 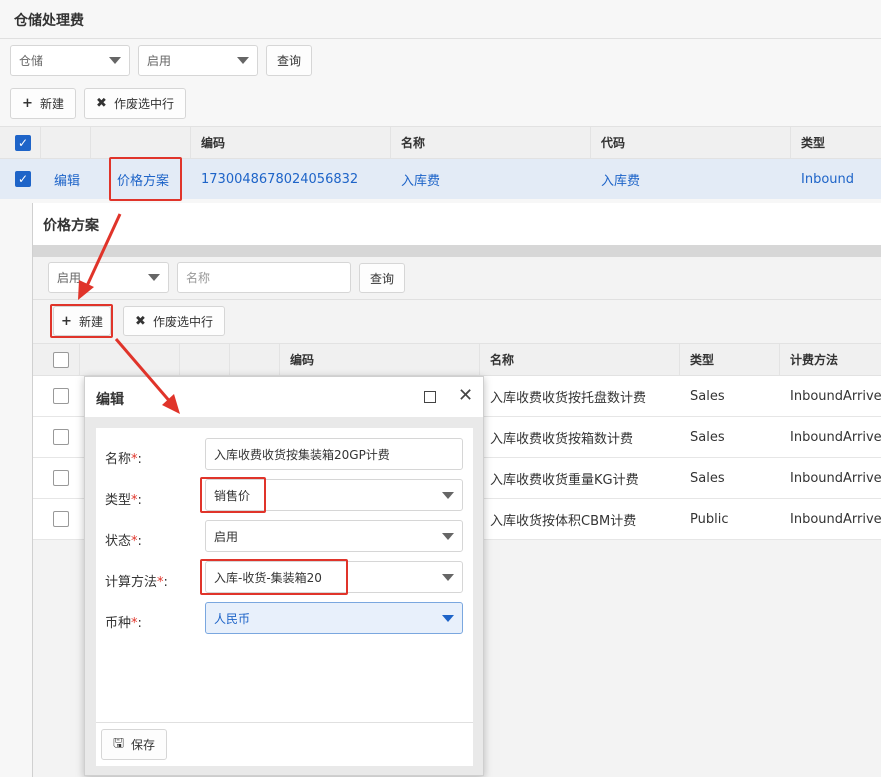 I want to click on annotation-arrows, so click(x=129, y=313).